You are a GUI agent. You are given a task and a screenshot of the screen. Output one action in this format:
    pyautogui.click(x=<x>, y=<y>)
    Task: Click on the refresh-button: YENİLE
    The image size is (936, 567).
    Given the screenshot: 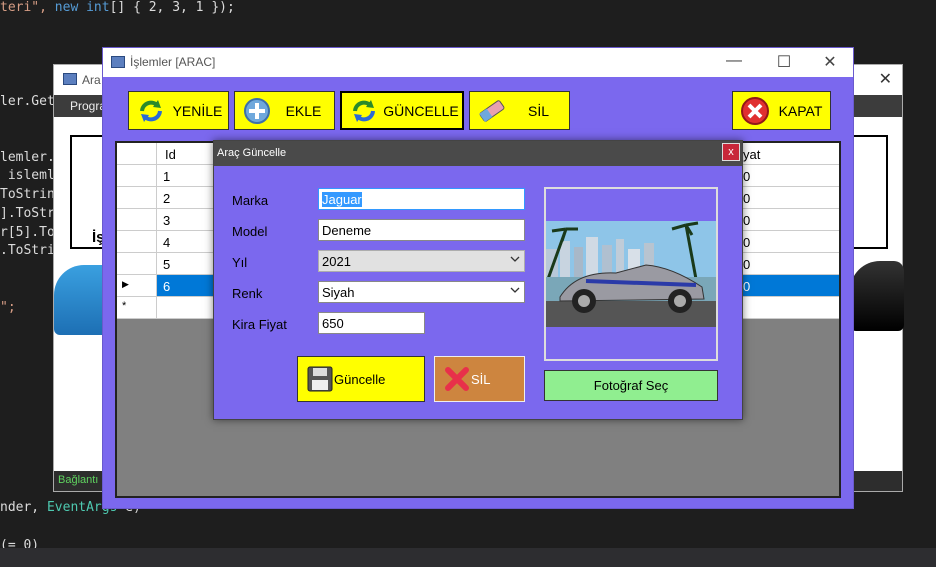 What is the action you would take?
    pyautogui.click(x=178, y=110)
    